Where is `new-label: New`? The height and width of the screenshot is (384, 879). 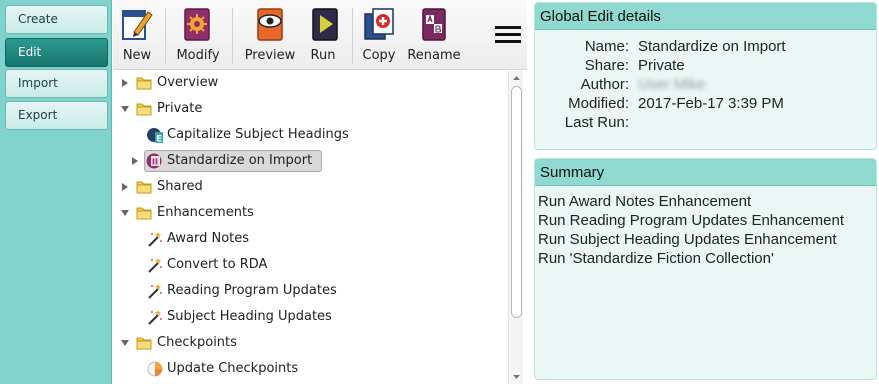 new-label: New is located at coordinates (137, 55).